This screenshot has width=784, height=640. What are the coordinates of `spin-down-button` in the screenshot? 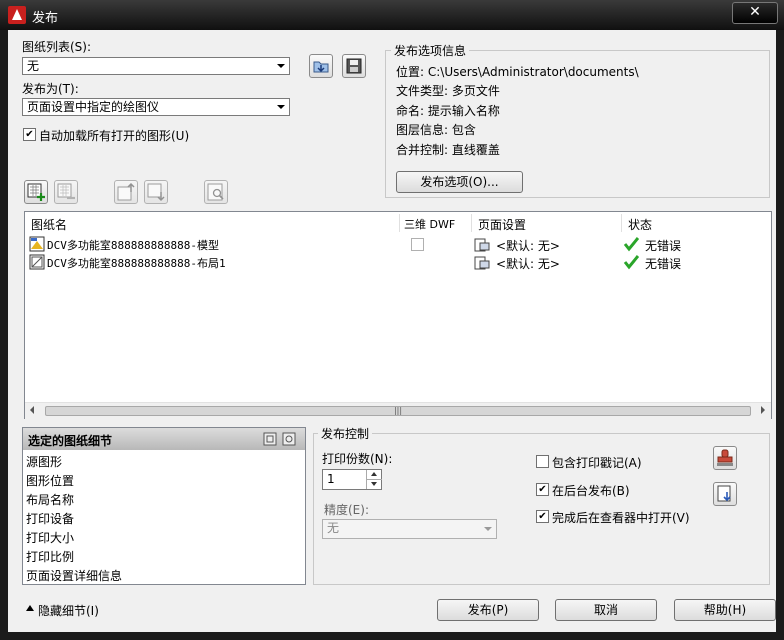 It's located at (374, 484).